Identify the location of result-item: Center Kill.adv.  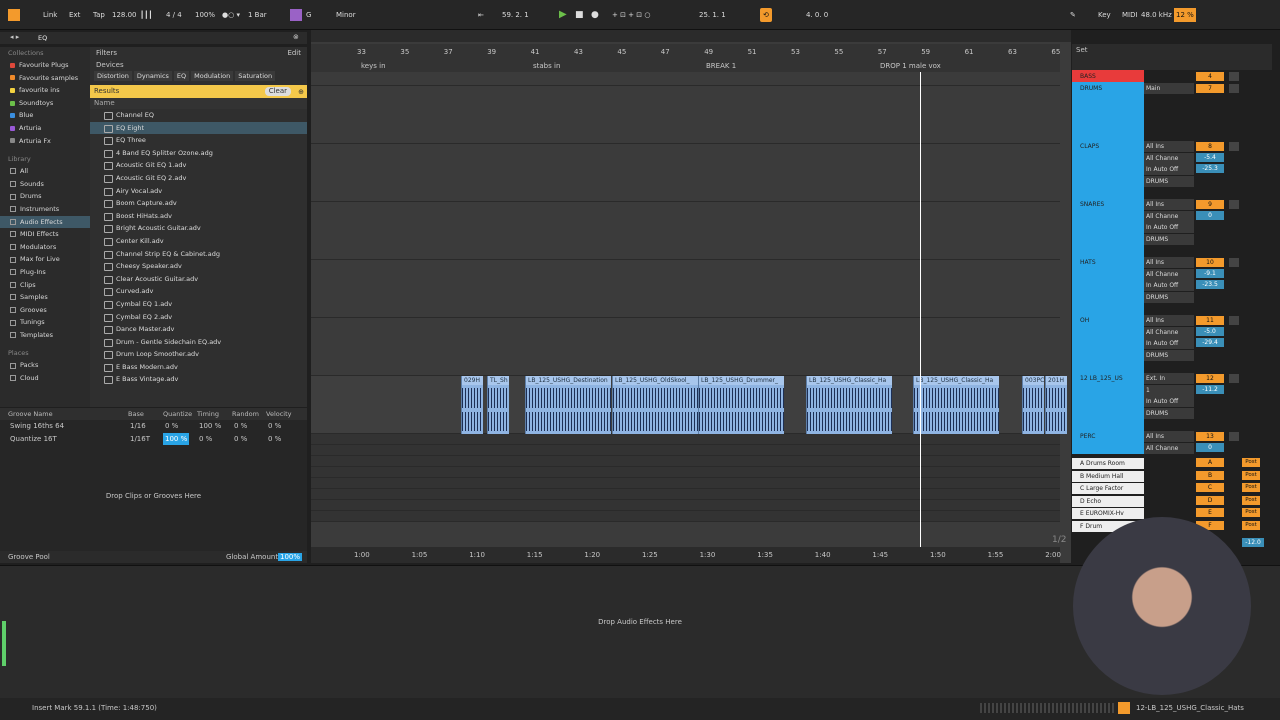
(198, 241).